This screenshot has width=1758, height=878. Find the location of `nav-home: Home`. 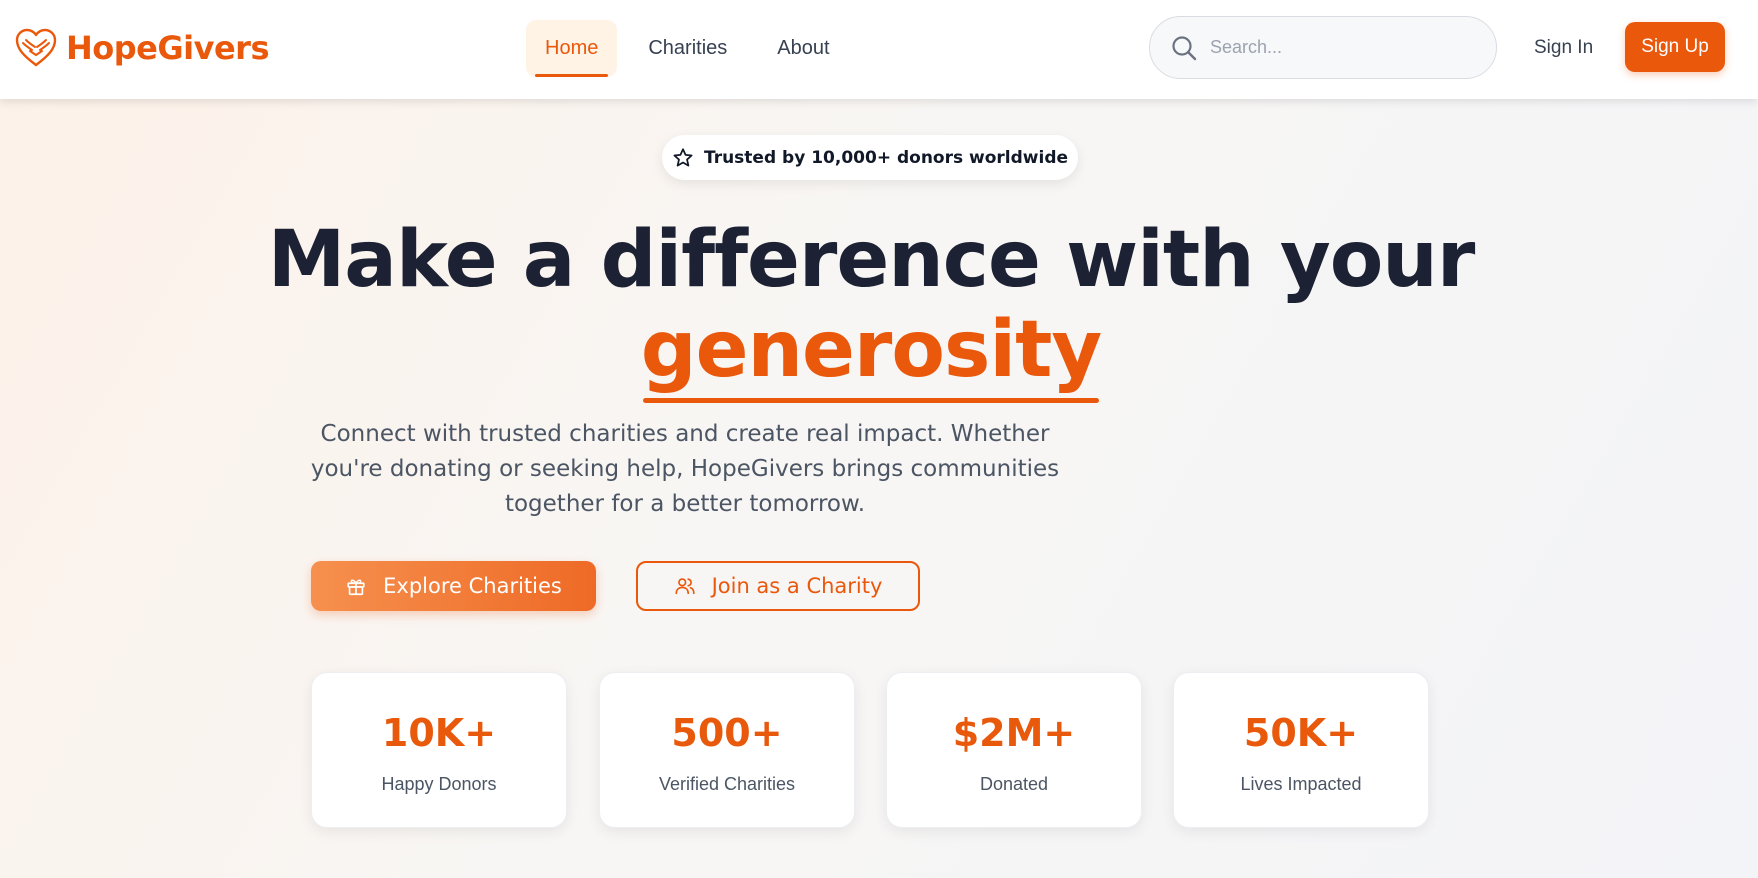

nav-home: Home is located at coordinates (572, 48).